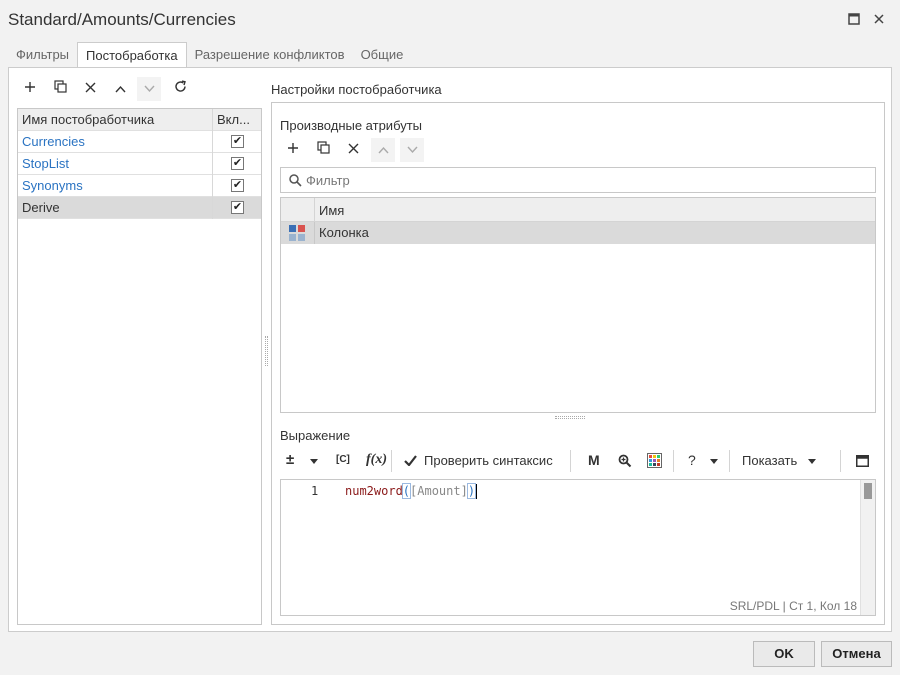 Image resolution: width=900 pixels, height=675 pixels. I want to click on line-number: 1, so click(315, 491).